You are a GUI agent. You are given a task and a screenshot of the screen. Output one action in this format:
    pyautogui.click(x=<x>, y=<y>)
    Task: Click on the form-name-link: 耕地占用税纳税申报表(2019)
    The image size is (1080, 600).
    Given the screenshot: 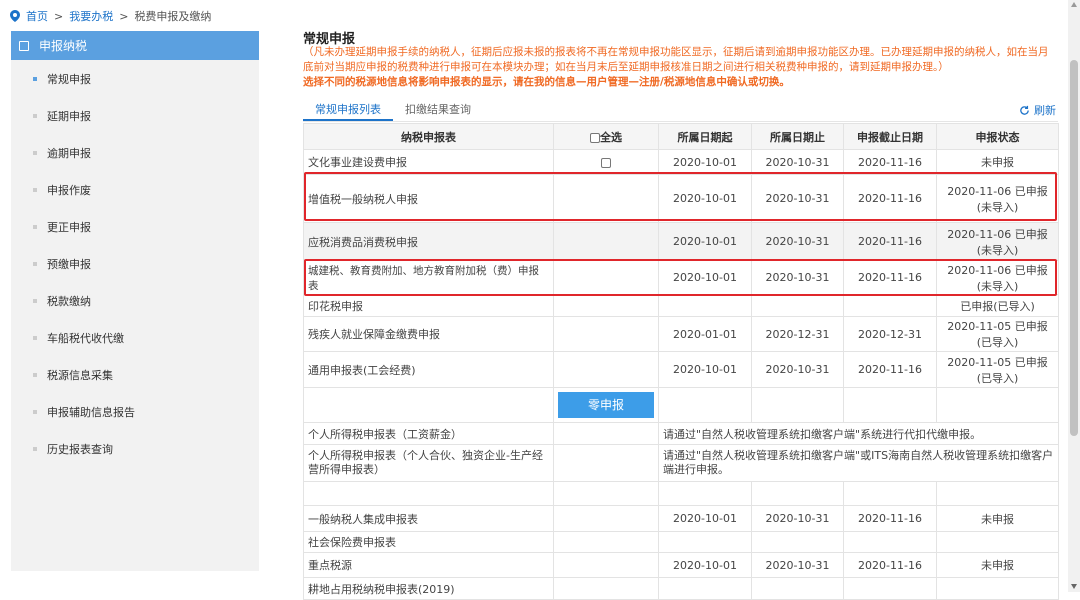 What is the action you would take?
    pyautogui.click(x=428, y=588)
    